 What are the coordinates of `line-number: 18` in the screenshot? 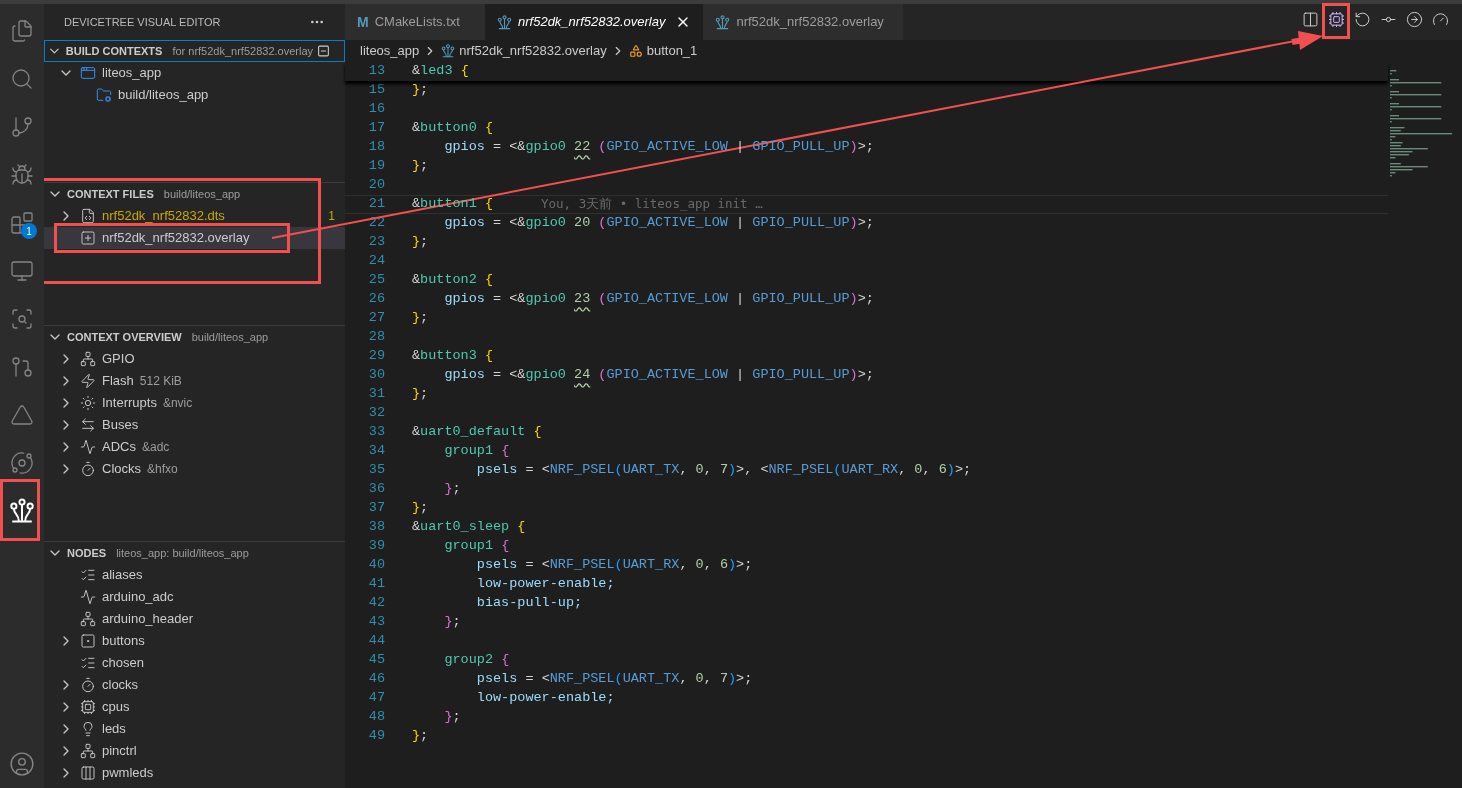 It's located at (376, 147).